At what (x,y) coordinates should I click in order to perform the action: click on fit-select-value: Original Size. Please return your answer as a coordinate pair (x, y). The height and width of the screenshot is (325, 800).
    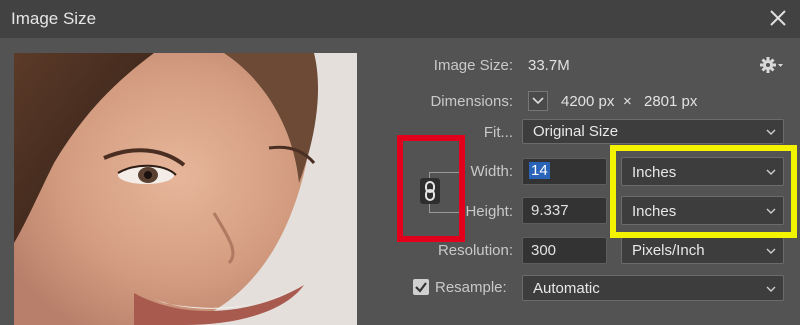
    Looking at the image, I should click on (576, 131).